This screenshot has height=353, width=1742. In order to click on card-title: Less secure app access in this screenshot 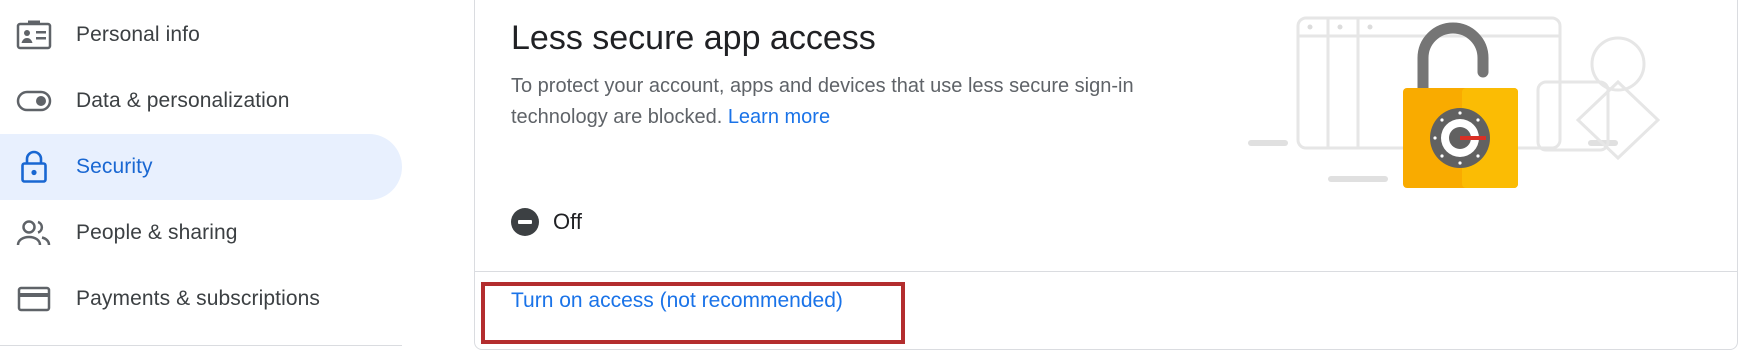, I will do `click(693, 38)`.